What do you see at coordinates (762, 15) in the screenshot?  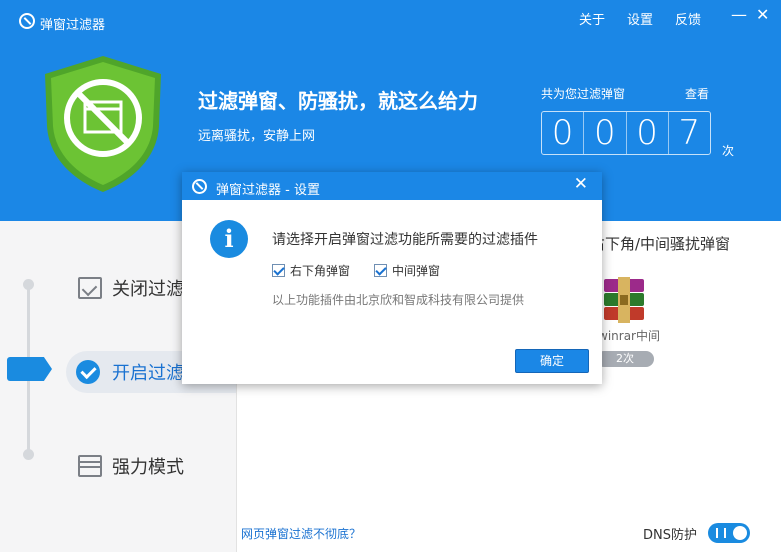 I see `close-button: ✕` at bounding box center [762, 15].